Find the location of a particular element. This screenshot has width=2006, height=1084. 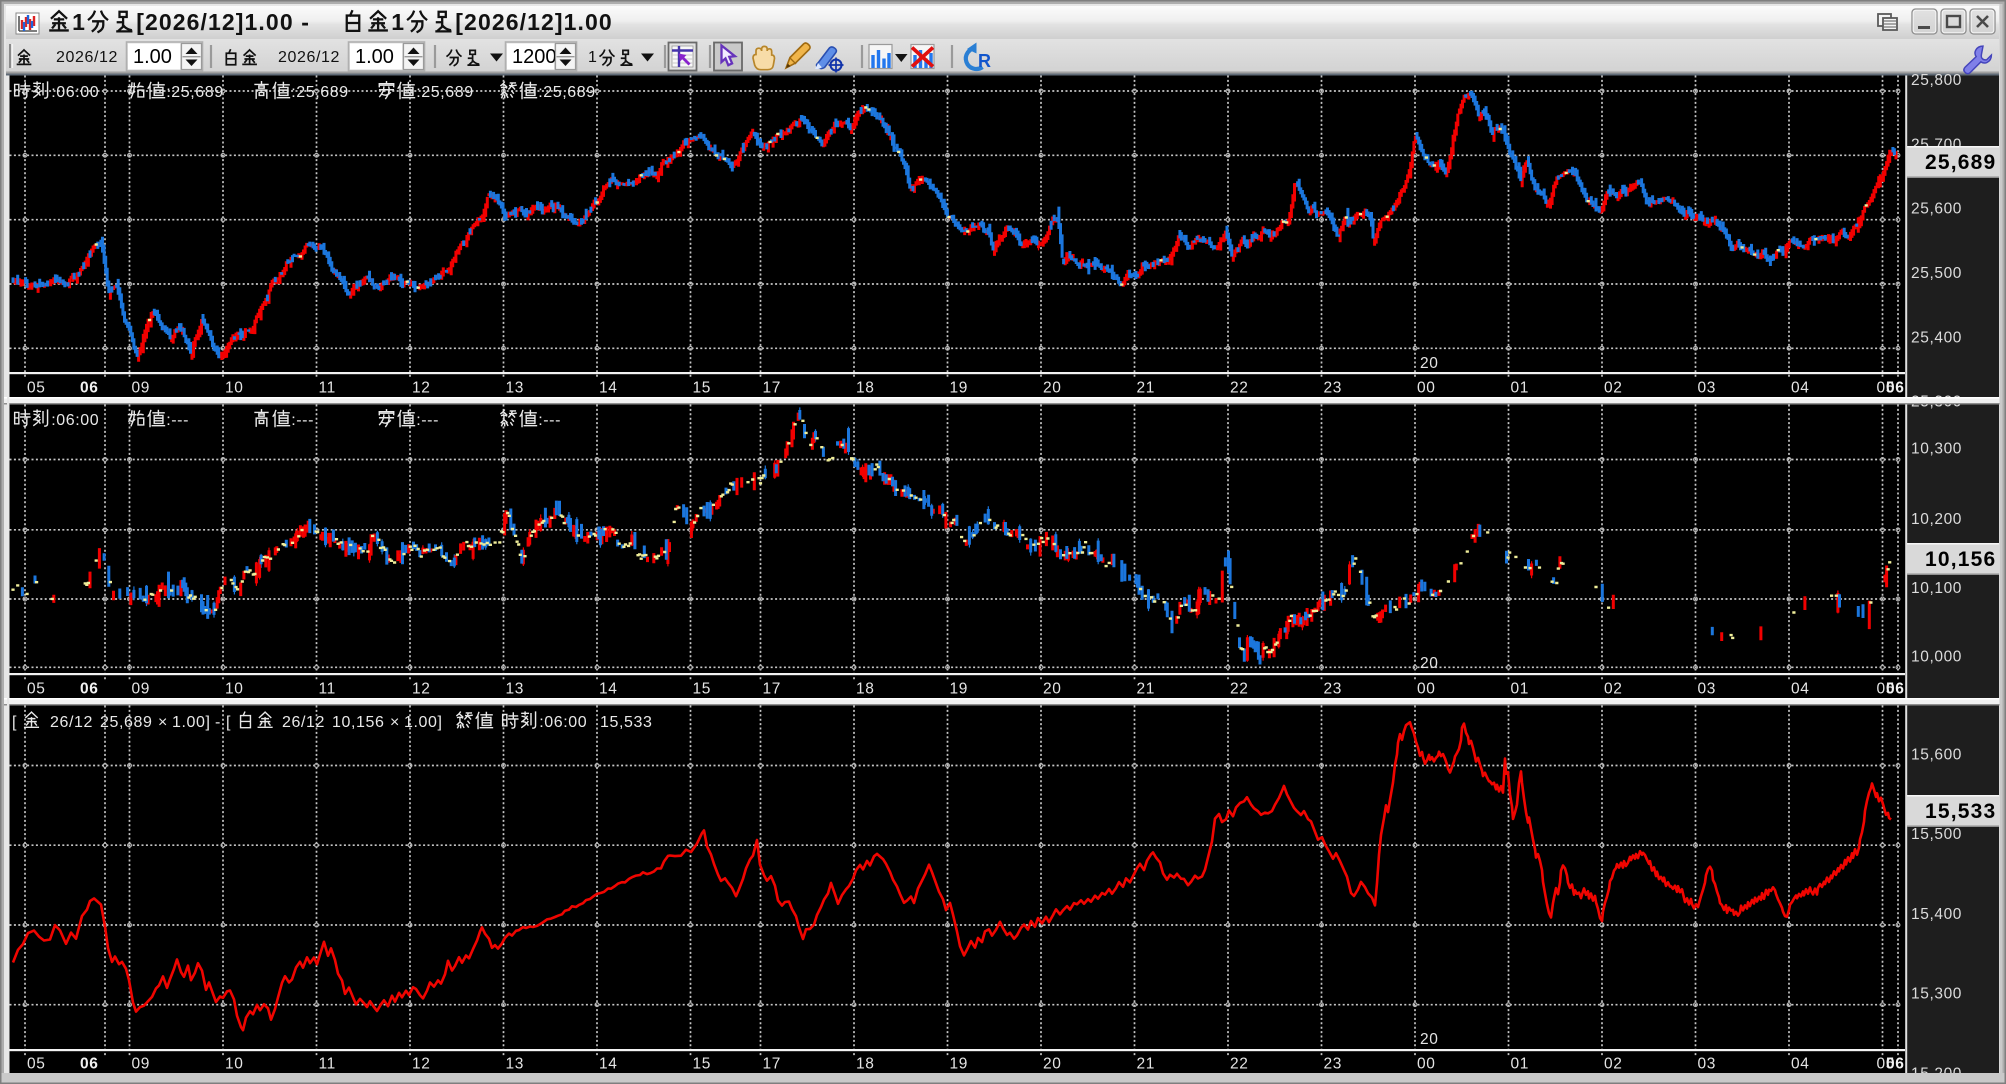

svg-text: 10,200 is located at coordinates (1936, 519).